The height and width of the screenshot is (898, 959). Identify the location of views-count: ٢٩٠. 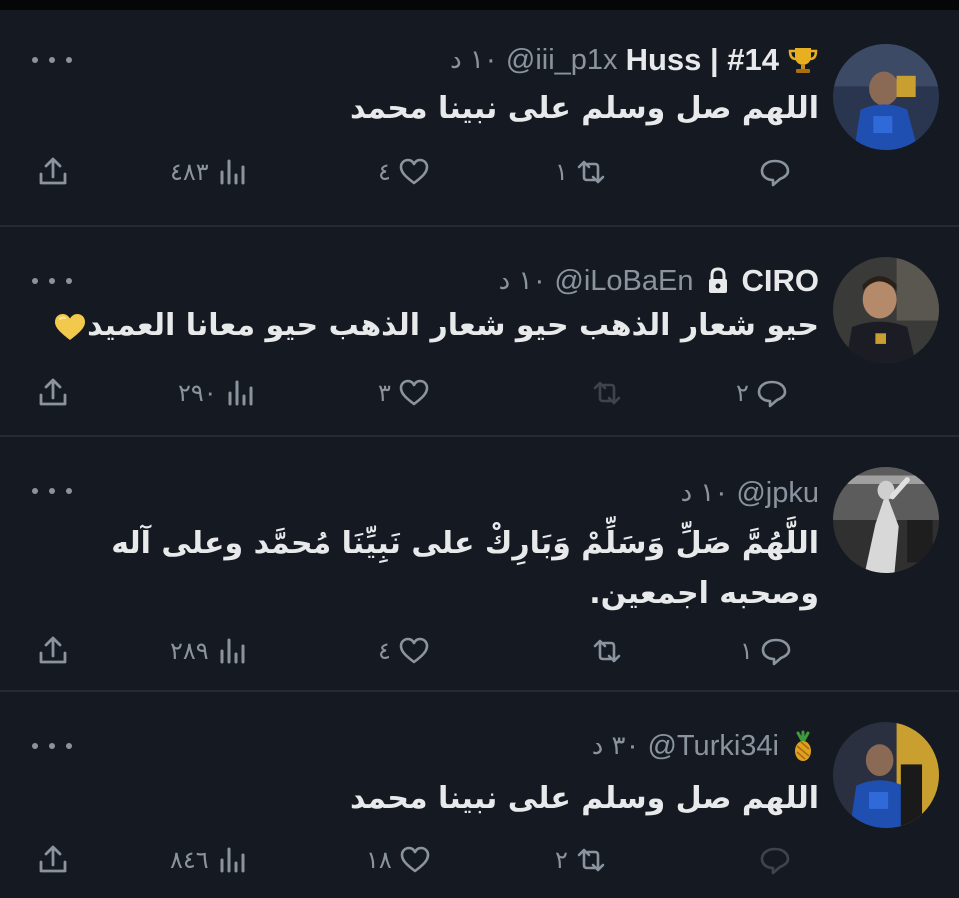
(197, 393).